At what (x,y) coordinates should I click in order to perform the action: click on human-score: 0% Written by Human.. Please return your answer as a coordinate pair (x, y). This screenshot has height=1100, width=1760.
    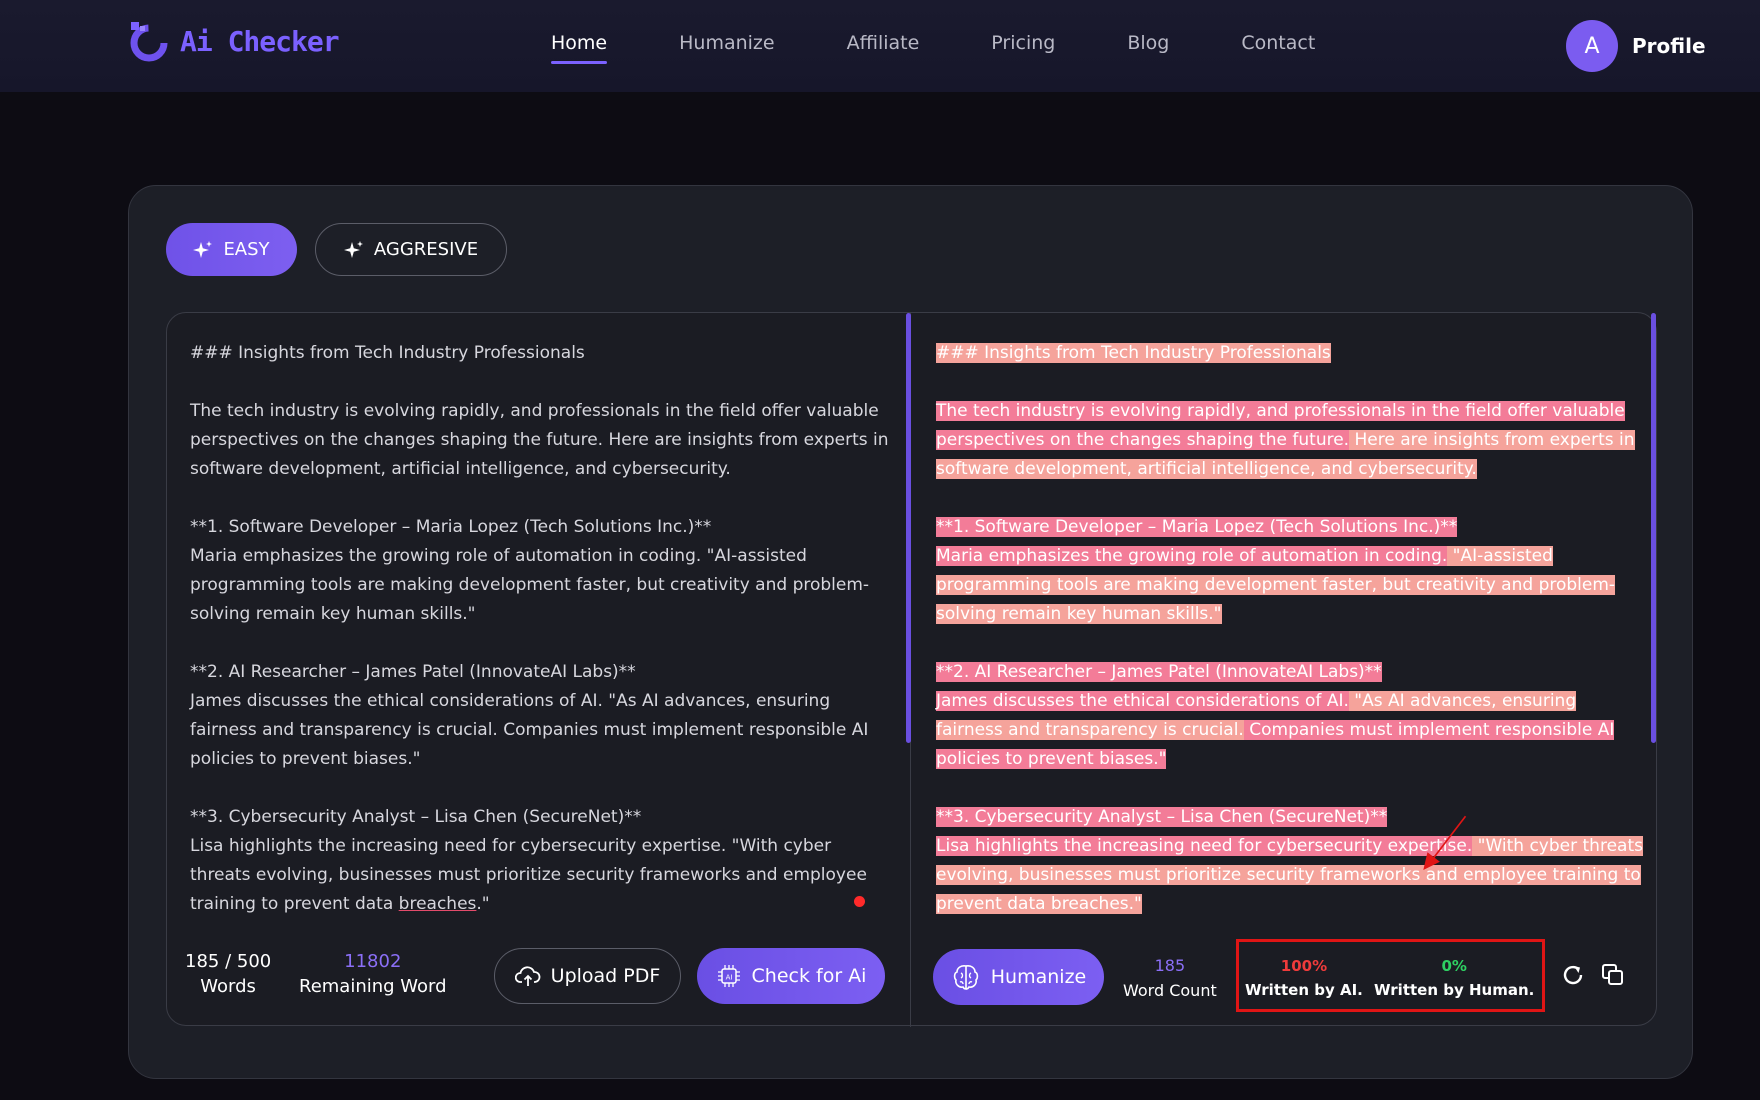
    Looking at the image, I should click on (1454, 978).